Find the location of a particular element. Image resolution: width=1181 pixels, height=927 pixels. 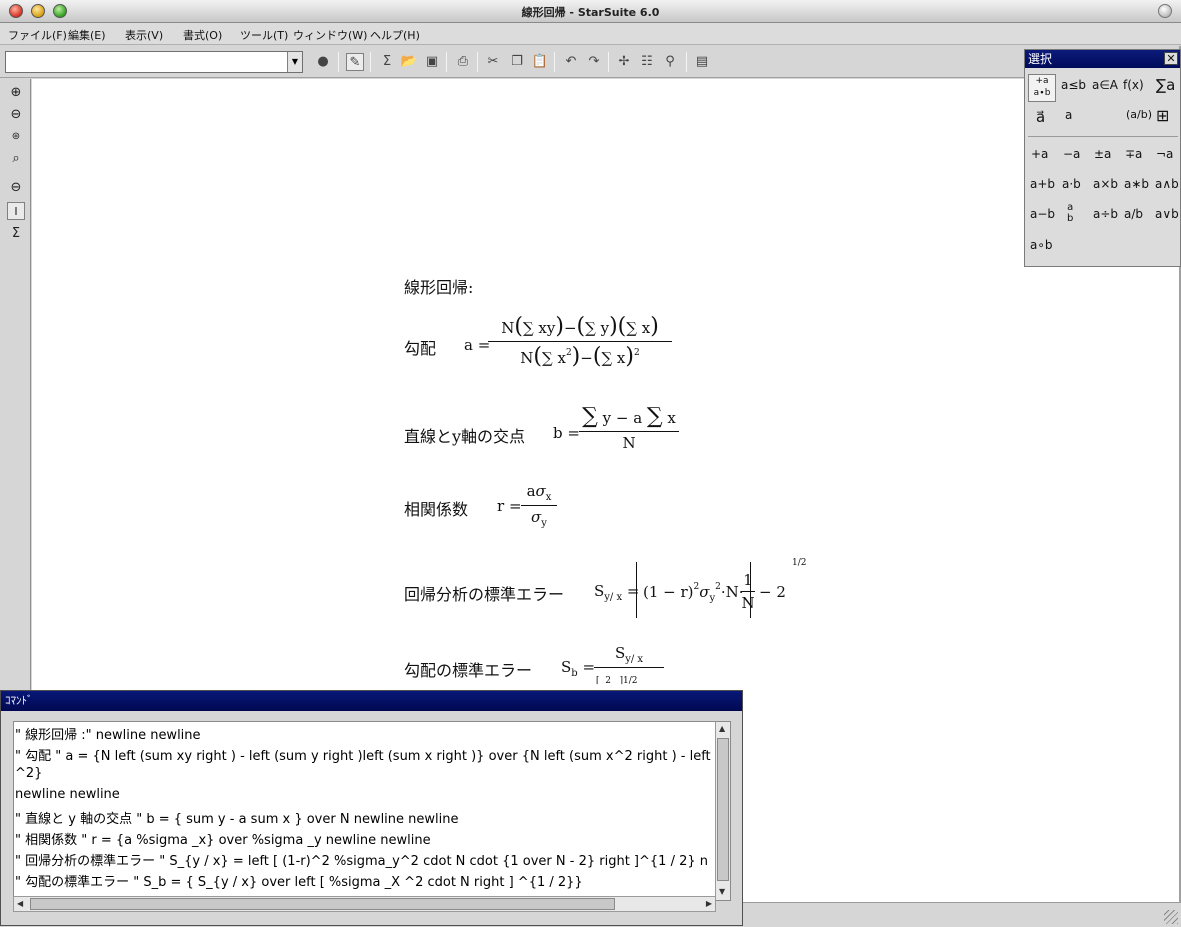

horizontal-scrollbar: ◀ ▶ is located at coordinates (364, 904).